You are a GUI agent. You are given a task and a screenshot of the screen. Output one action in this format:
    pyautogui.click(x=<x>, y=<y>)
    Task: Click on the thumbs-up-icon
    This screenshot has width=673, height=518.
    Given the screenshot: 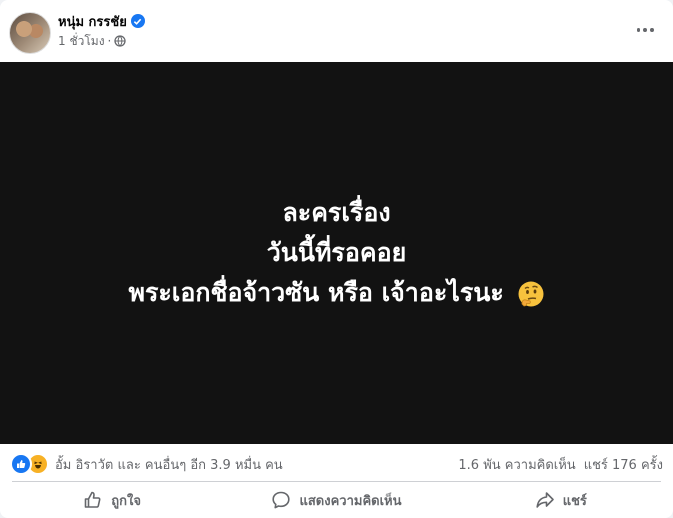 What is the action you would take?
    pyautogui.click(x=92, y=499)
    